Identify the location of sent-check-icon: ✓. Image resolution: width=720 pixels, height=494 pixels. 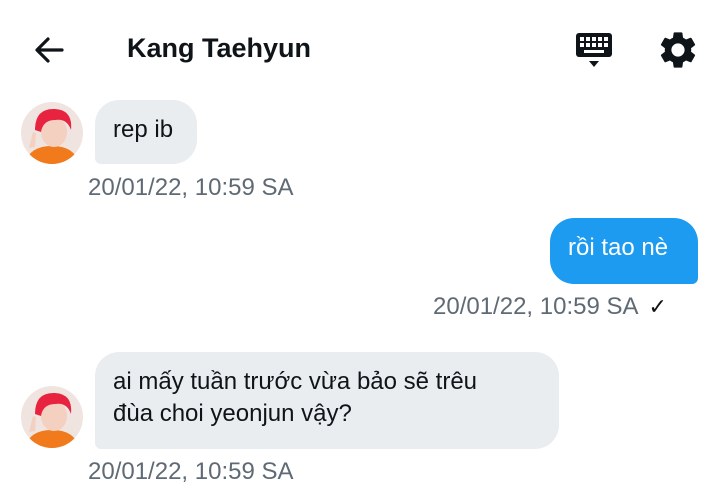
(657, 306).